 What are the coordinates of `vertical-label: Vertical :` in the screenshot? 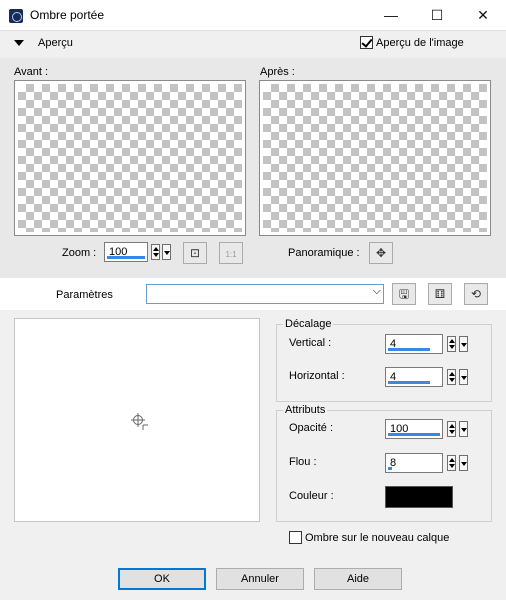 It's located at (310, 343).